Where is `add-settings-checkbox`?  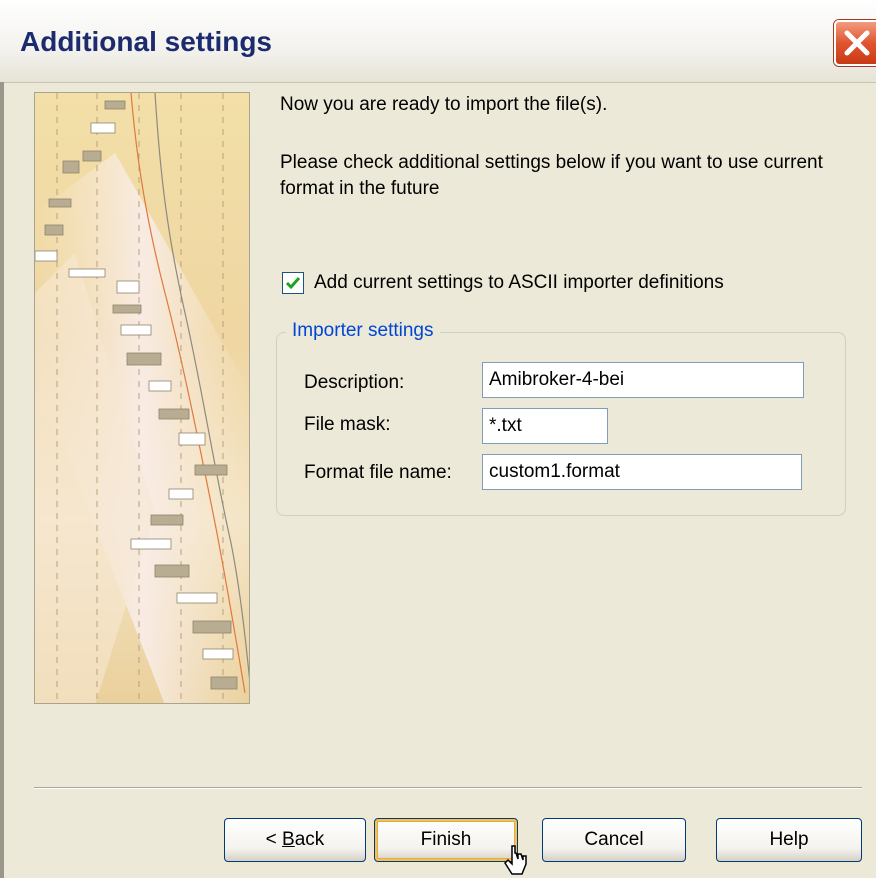 add-settings-checkbox is located at coordinates (293, 283).